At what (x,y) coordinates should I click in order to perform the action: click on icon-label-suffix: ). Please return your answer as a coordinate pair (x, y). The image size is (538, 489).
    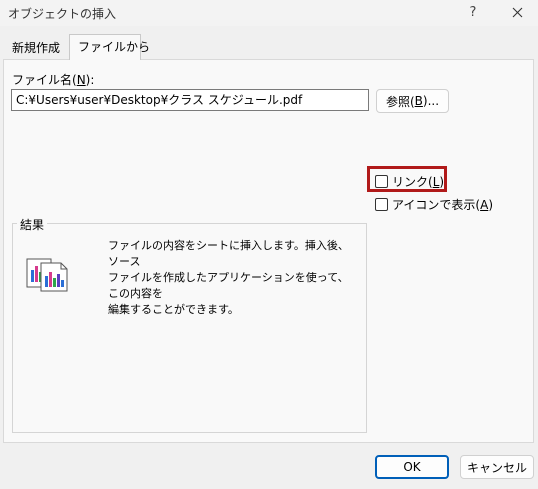
    Looking at the image, I should click on (490, 205).